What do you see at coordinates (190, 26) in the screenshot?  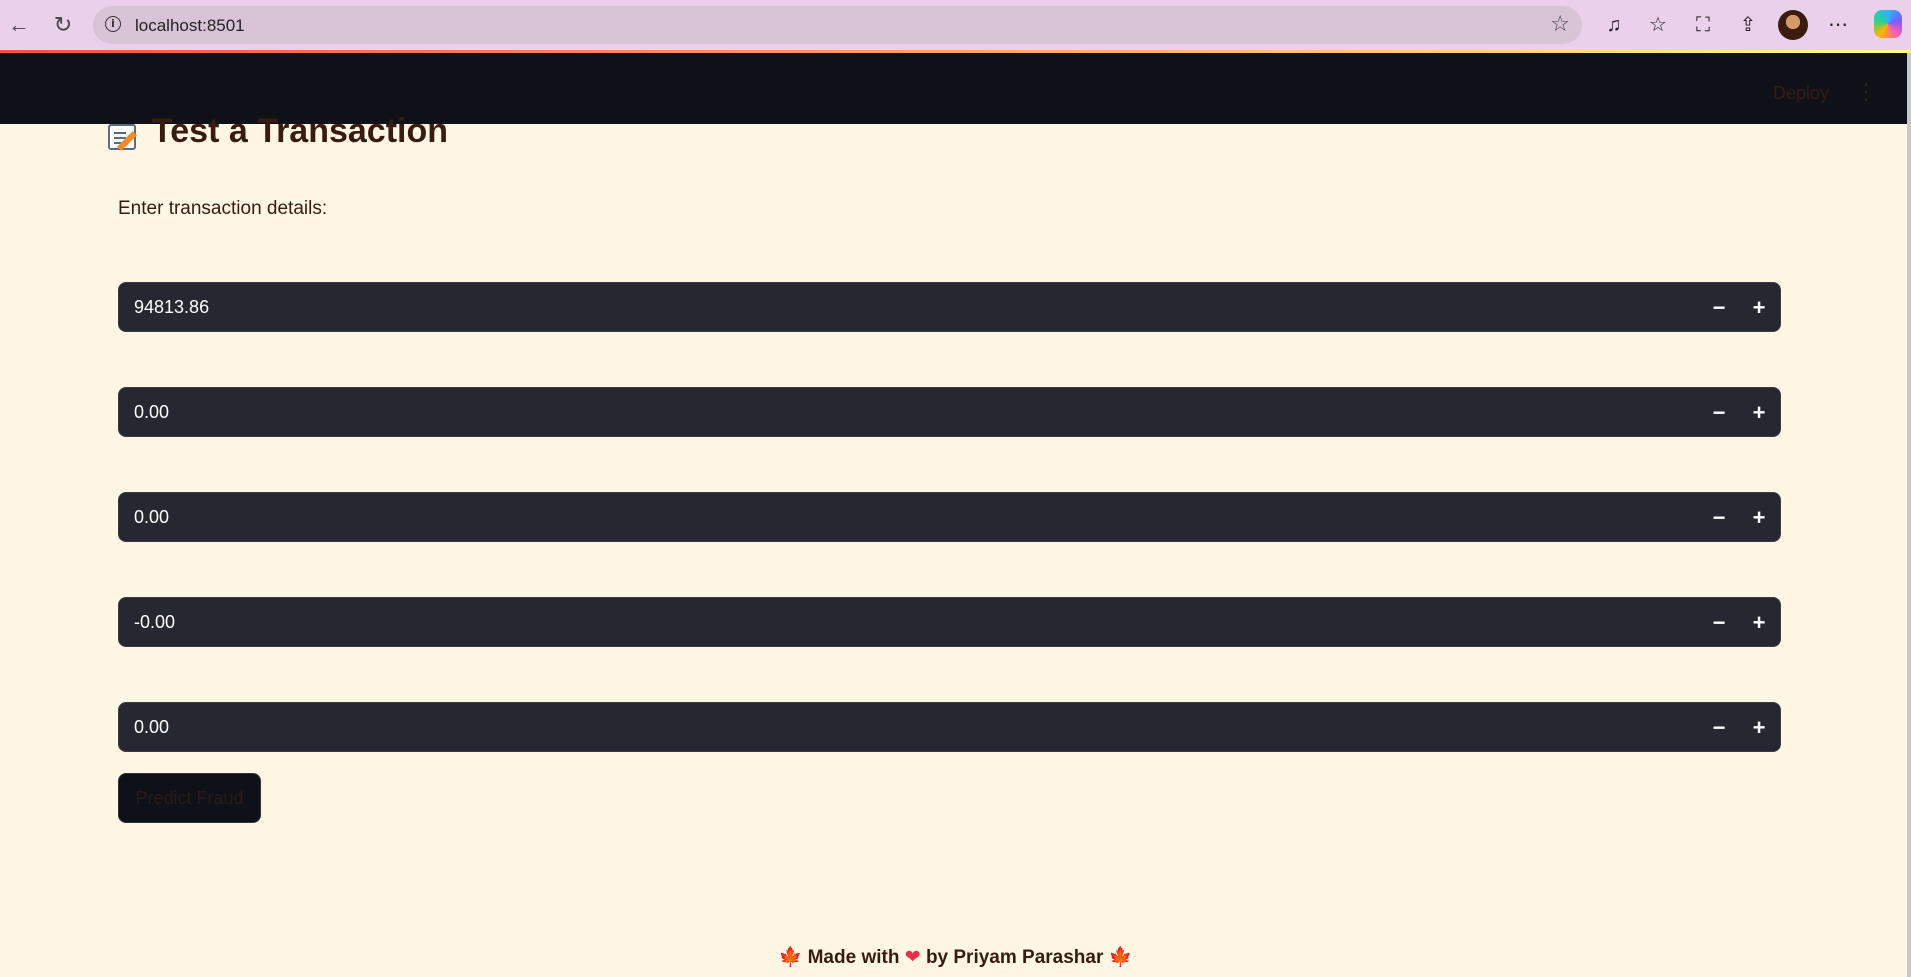 I see `url-text: localhost:8501` at bounding box center [190, 26].